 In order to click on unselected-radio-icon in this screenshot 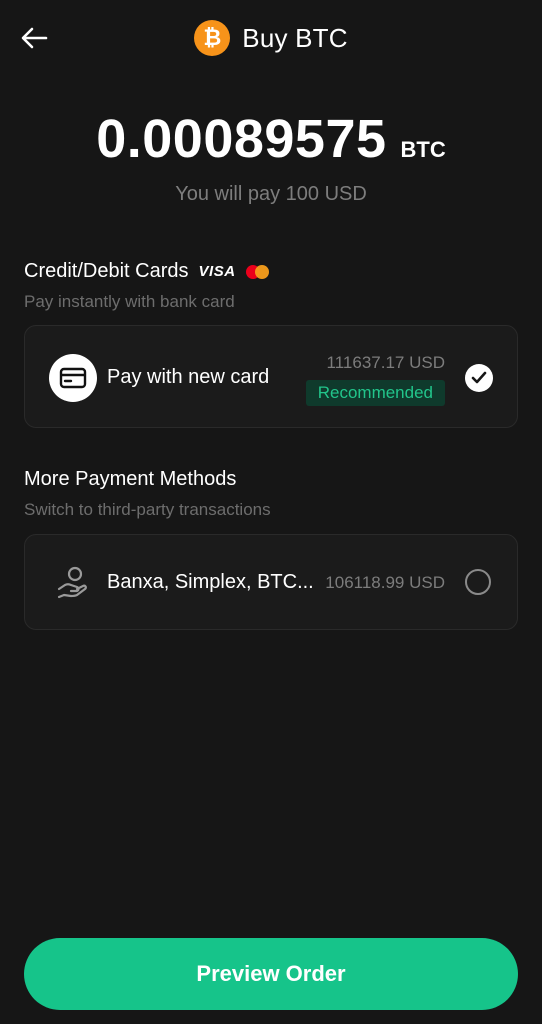, I will do `click(478, 582)`.